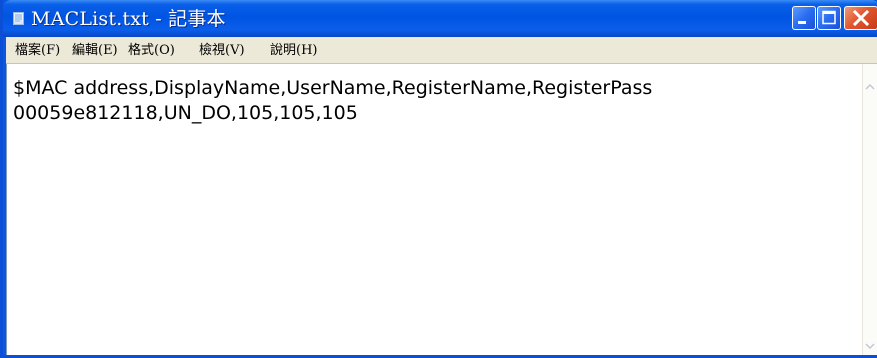 The image size is (877, 358). I want to click on close-icon, so click(861, 18).